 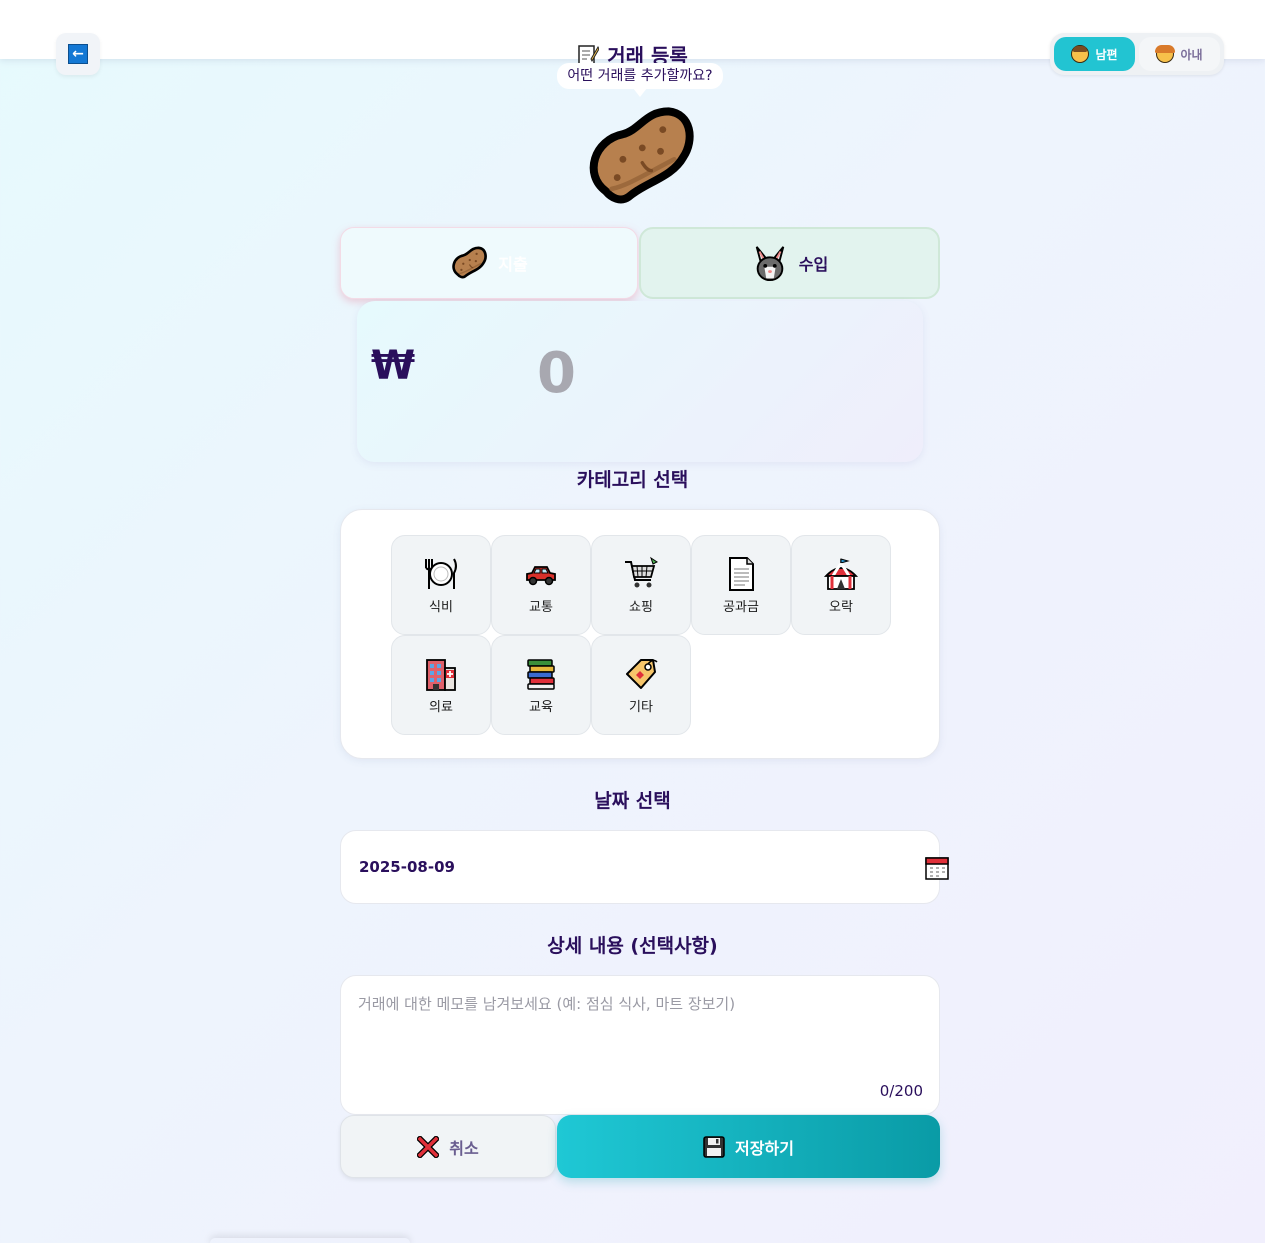 What do you see at coordinates (841, 573) in the screenshot?
I see `circus-tent-icon` at bounding box center [841, 573].